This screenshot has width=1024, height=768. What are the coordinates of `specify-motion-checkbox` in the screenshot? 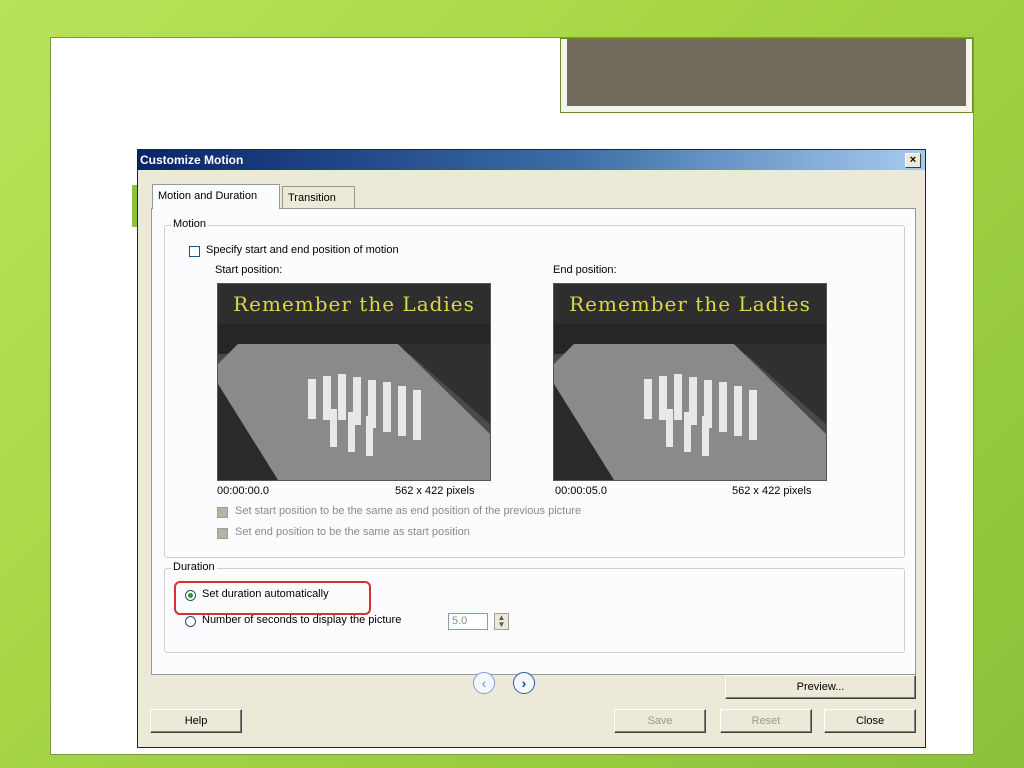 It's located at (194, 251).